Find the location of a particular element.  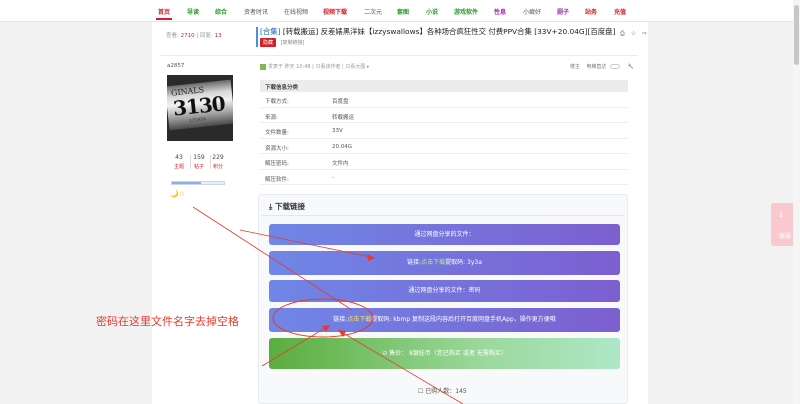

download-icon: ⤓ is located at coordinates (271, 206).